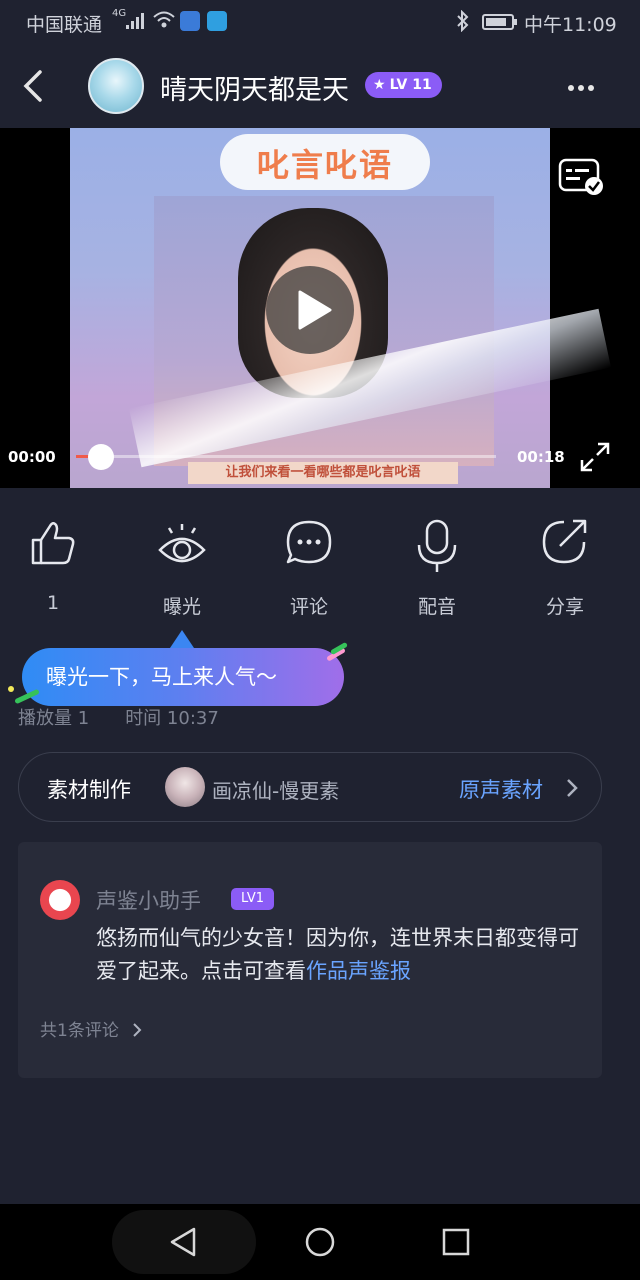  Describe the element at coordinates (437, 545) in the screenshot. I see `microphone-icon` at that location.